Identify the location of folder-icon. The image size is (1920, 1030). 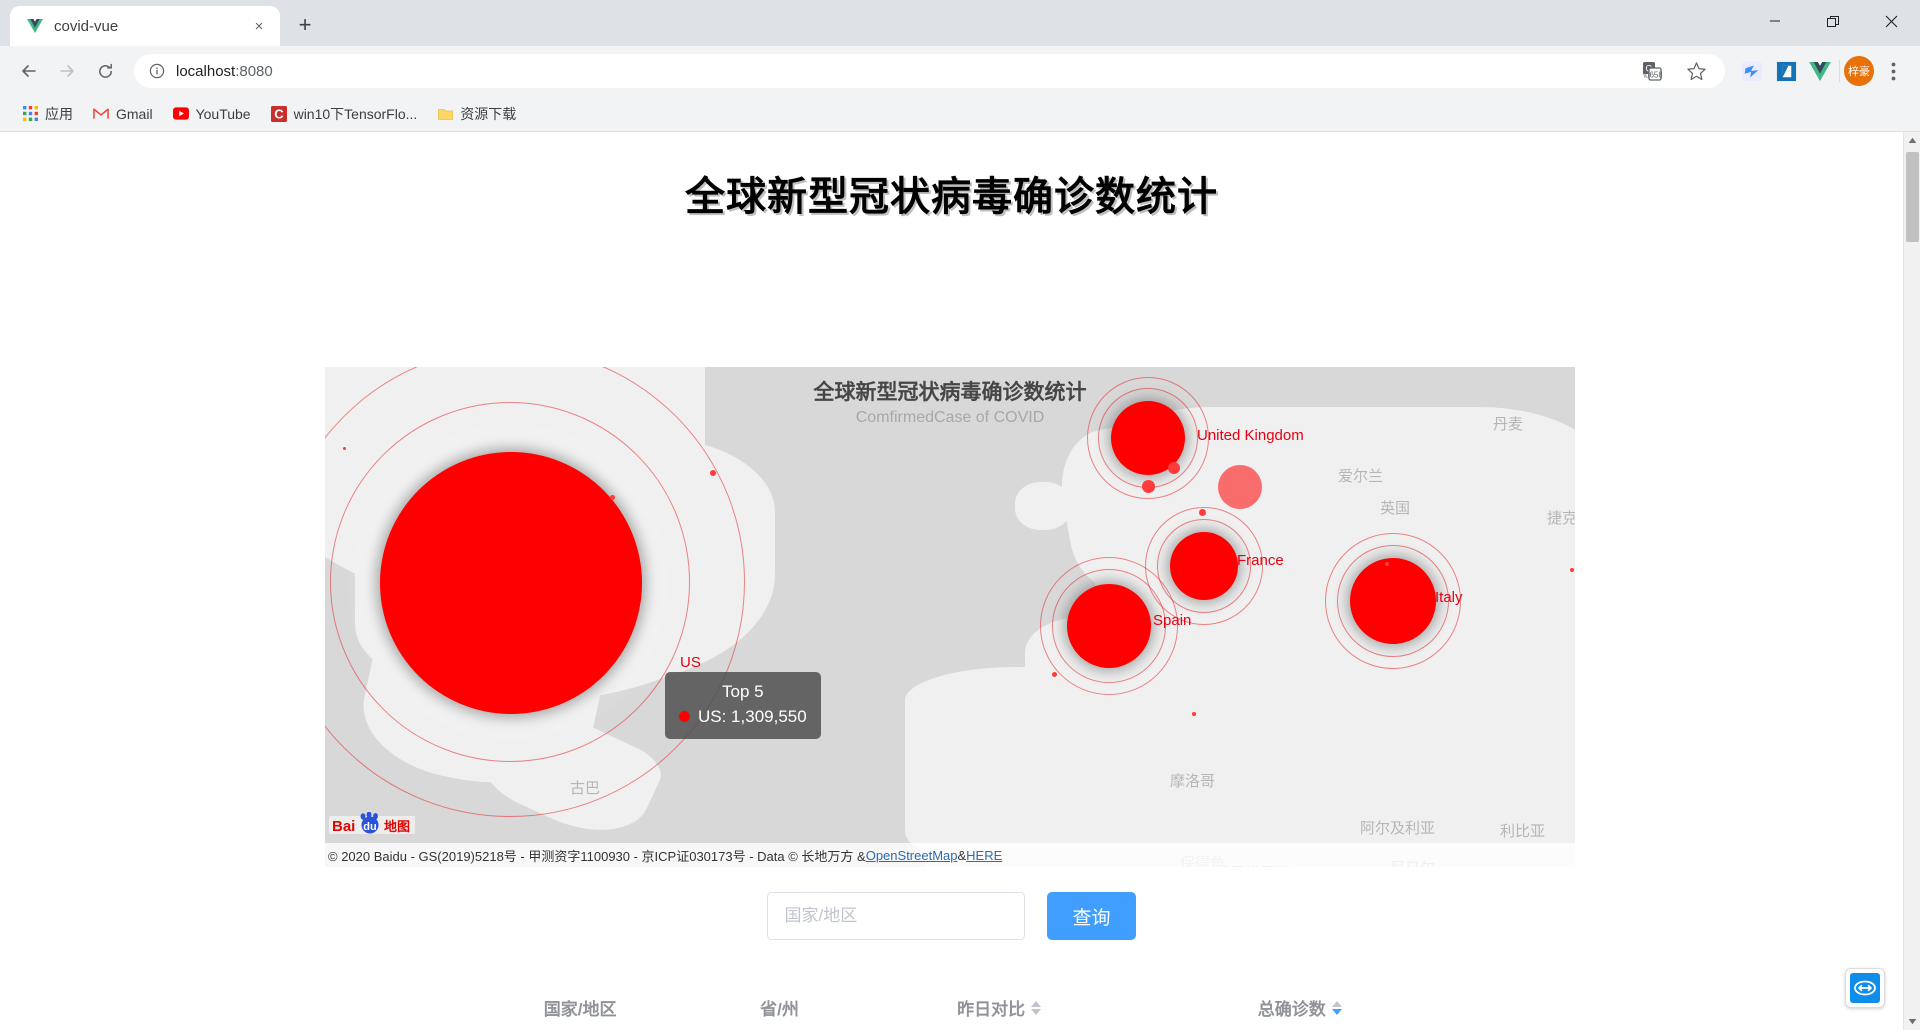
(445, 114).